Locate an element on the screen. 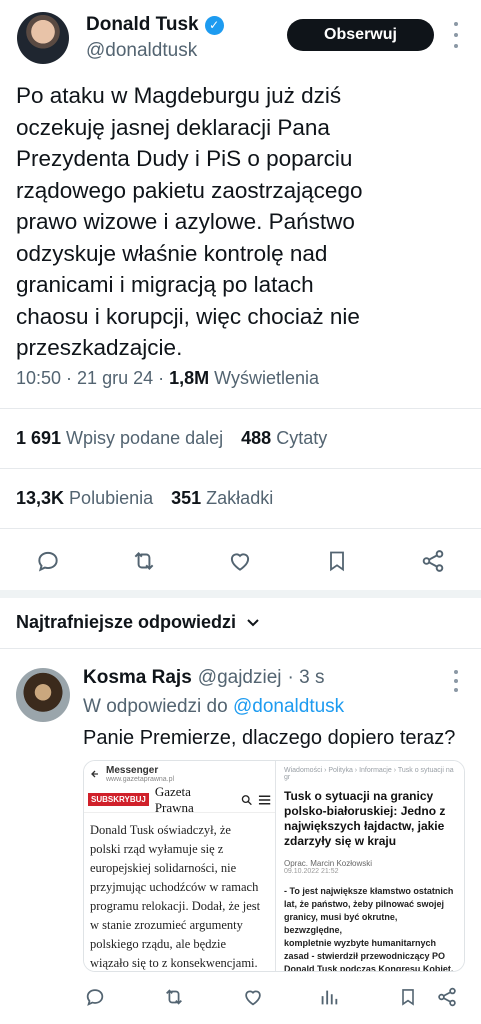 This screenshot has width=481, height=1024. views-label: Wyświetlenia is located at coordinates (267, 378).